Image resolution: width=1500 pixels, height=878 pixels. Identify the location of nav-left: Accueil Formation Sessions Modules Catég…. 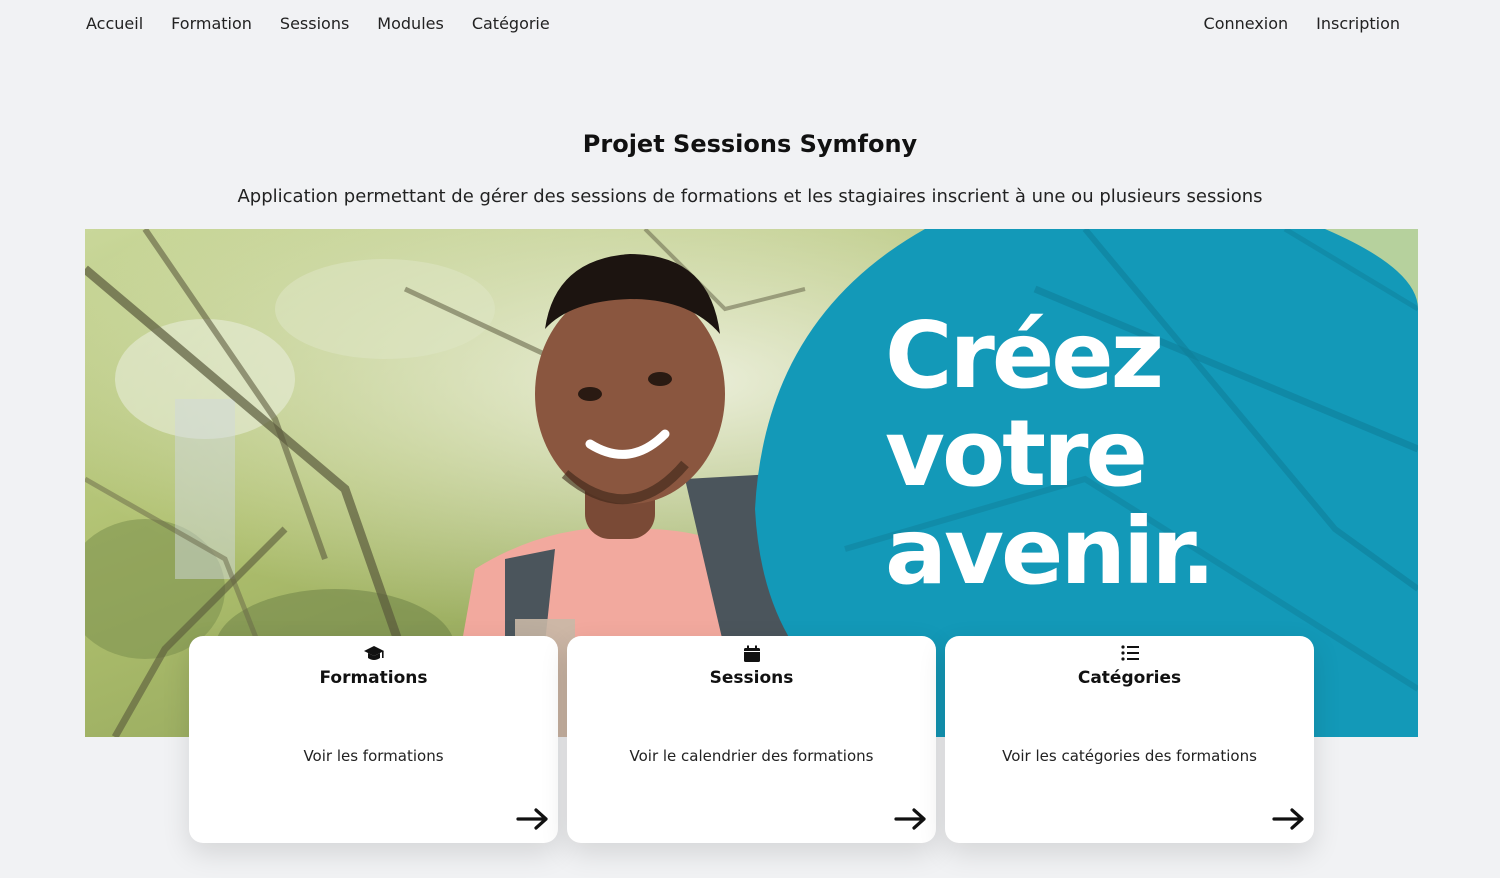
(318, 23).